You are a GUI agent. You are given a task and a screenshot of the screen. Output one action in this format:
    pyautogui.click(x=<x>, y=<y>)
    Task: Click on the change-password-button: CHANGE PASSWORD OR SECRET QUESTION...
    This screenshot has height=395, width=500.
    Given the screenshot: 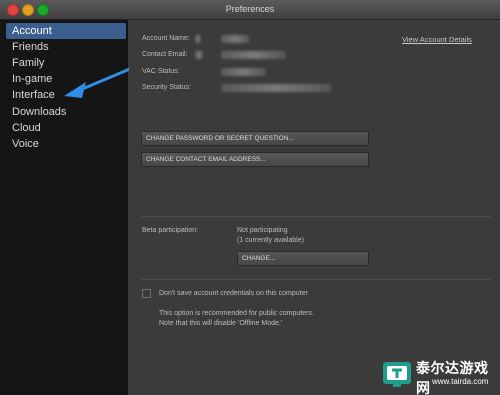 What is the action you would take?
    pyautogui.click(x=255, y=138)
    